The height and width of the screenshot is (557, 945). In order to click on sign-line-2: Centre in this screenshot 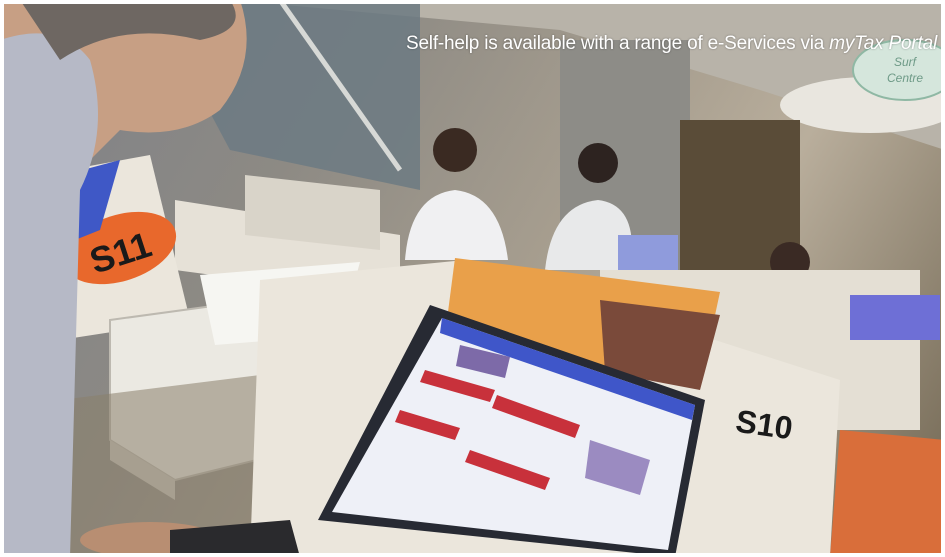, I will do `click(905, 78)`.